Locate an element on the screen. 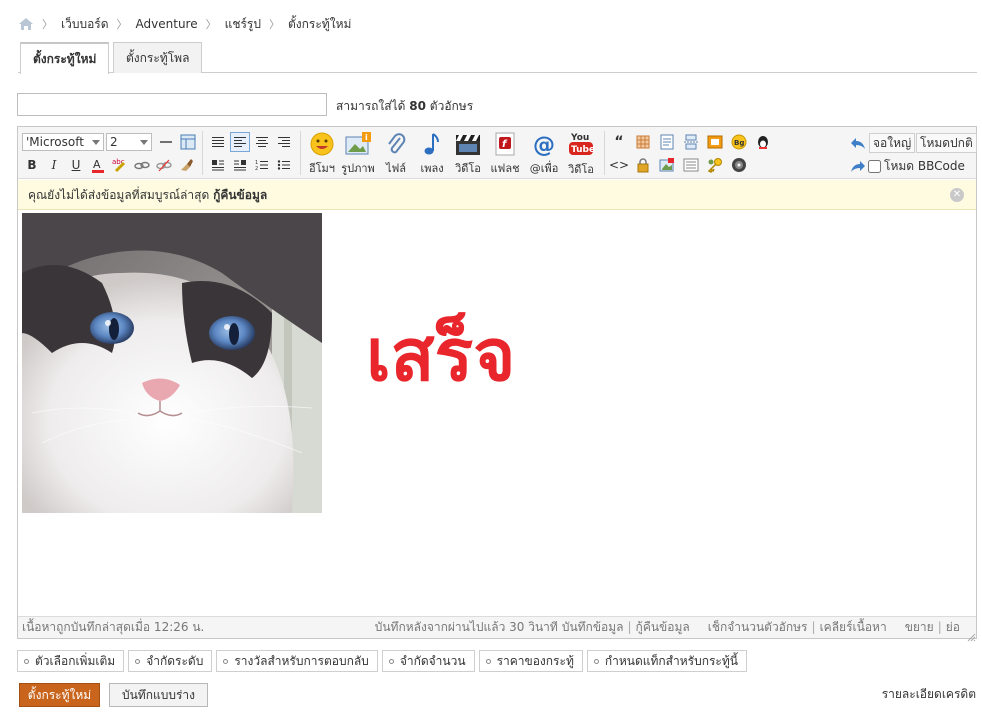 Image resolution: width=982 pixels, height=725 pixels. tab-new-poll: ตั้งกระทู้โพล is located at coordinates (158, 57).